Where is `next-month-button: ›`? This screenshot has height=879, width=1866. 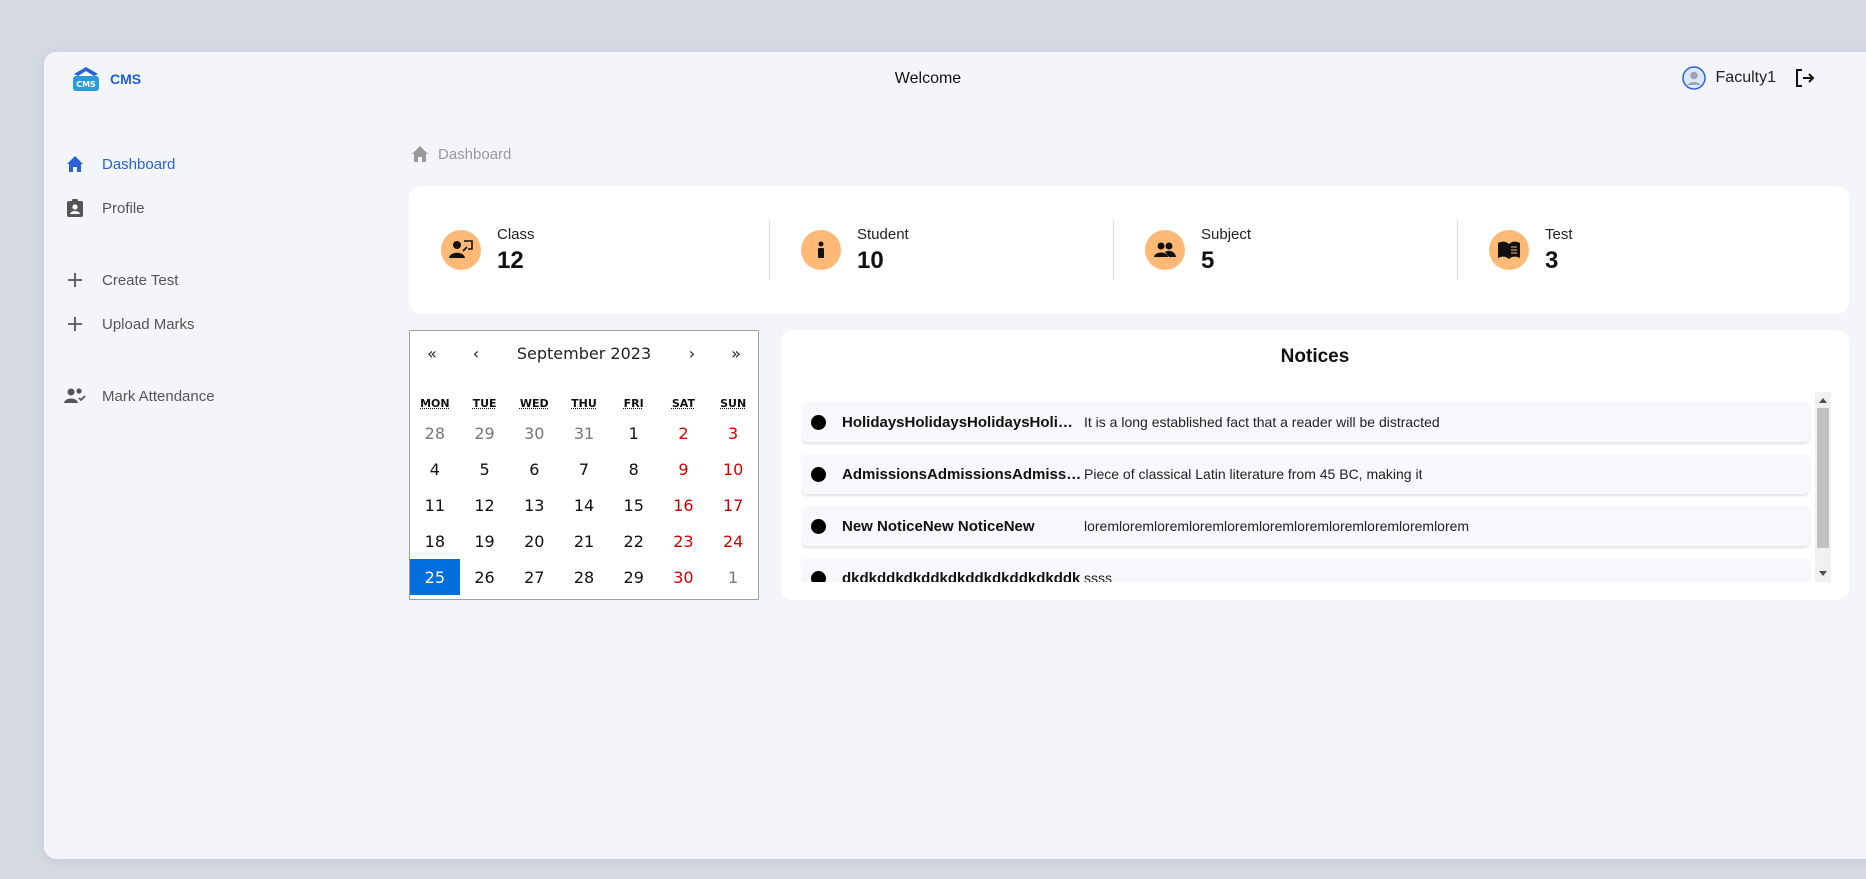
next-month-button: › is located at coordinates (692, 353).